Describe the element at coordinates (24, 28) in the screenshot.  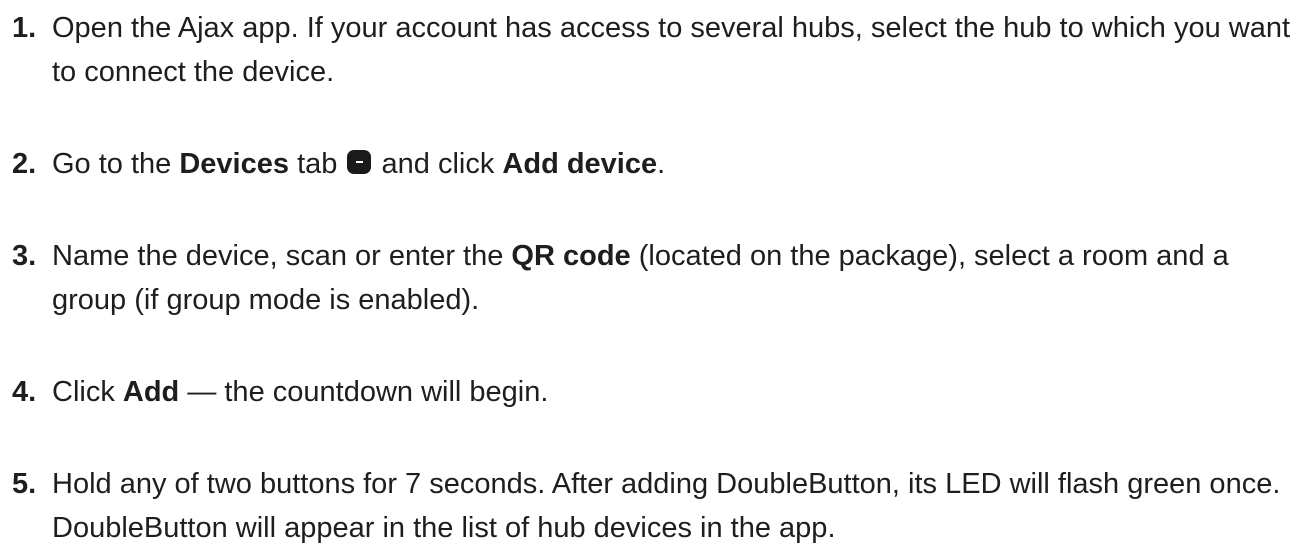
I see `step-number: 1.` at that location.